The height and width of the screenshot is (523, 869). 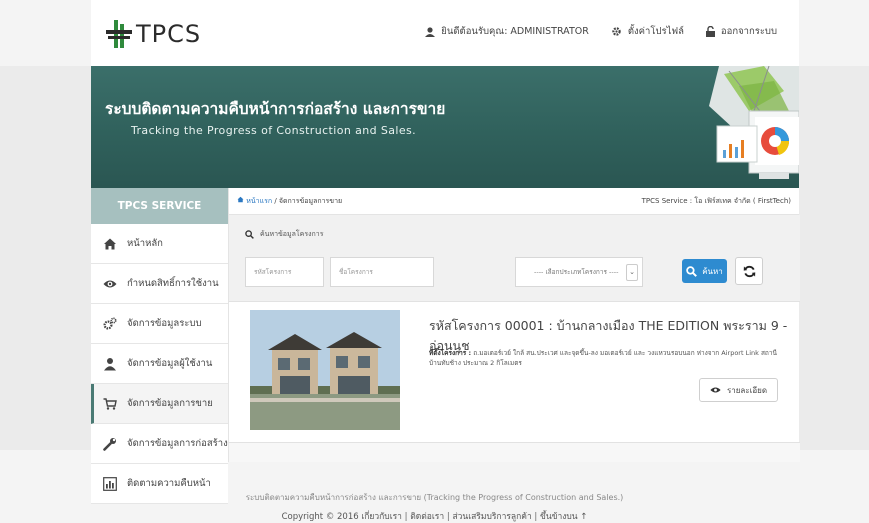 What do you see at coordinates (110, 403) in the screenshot?
I see `cart-icon` at bounding box center [110, 403].